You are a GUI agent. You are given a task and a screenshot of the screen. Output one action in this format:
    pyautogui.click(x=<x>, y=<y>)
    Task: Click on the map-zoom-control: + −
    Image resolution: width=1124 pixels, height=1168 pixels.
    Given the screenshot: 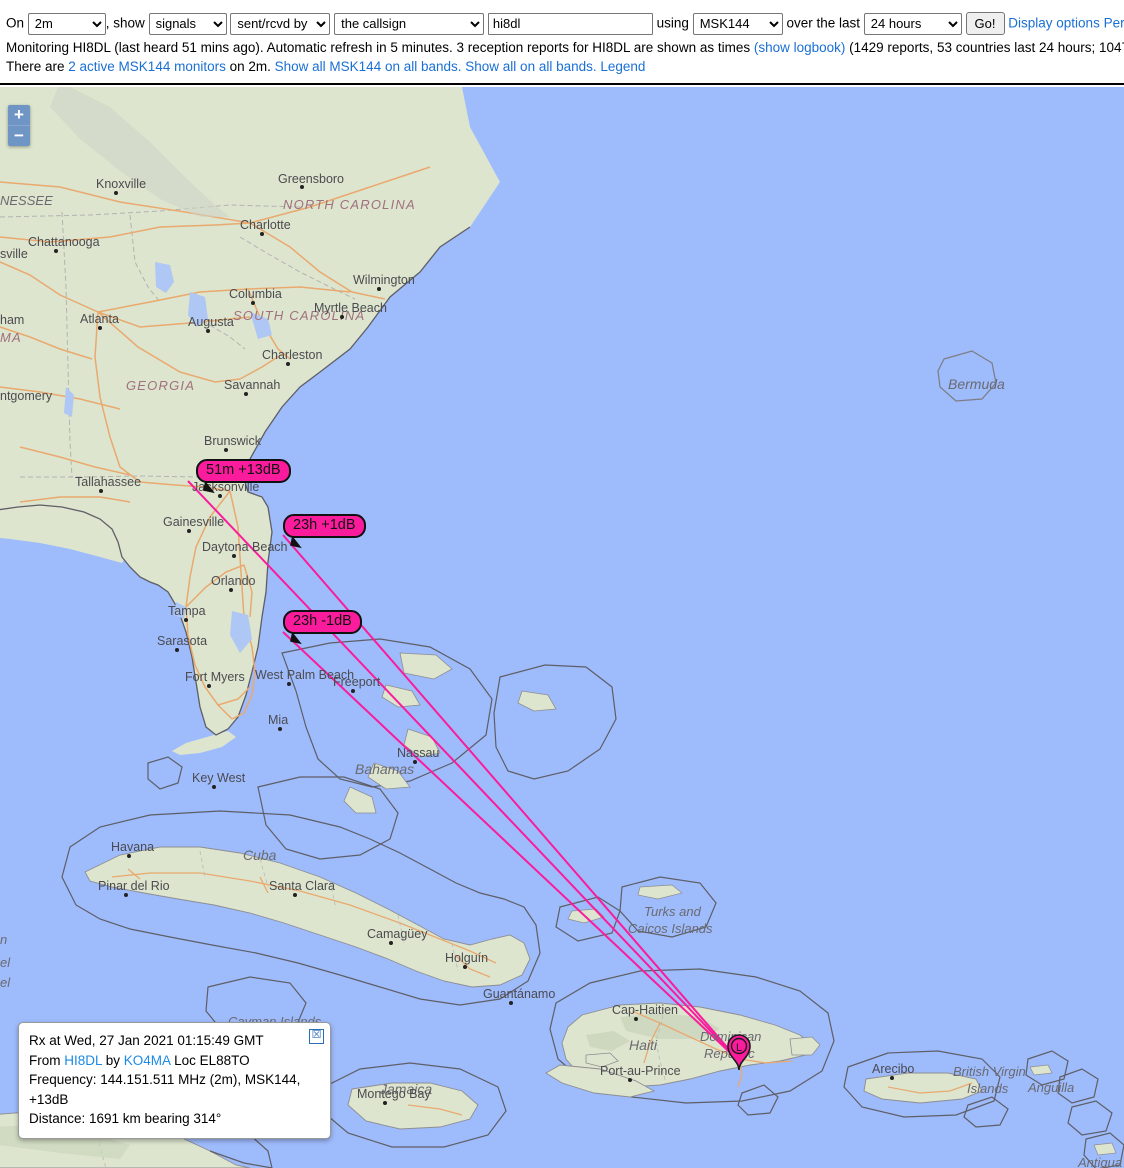 What is the action you would take?
    pyautogui.click(x=19, y=125)
    